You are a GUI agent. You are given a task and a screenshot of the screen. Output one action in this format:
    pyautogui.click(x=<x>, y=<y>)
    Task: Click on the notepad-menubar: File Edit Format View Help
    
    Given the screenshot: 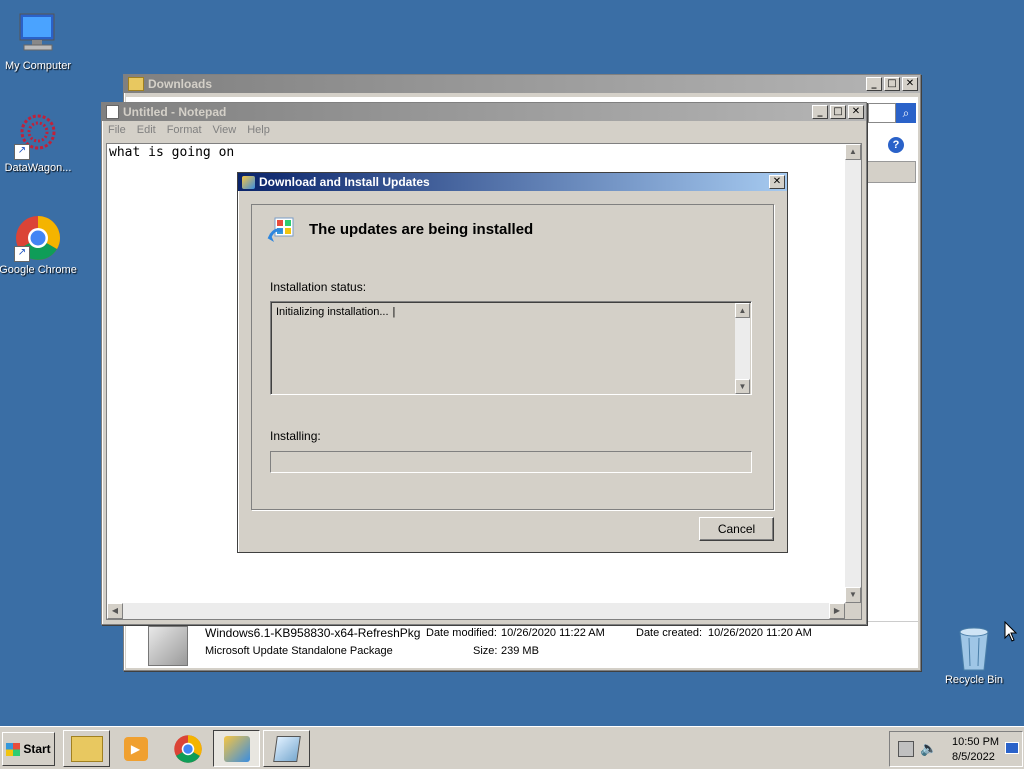 What is the action you would take?
    pyautogui.click(x=484, y=130)
    